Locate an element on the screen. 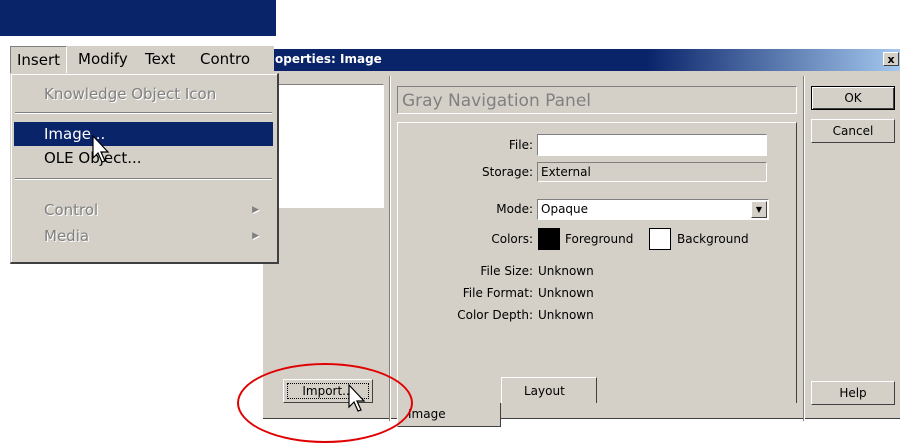 This screenshot has width=900, height=443. menu-insert: Insert is located at coordinates (39, 59).